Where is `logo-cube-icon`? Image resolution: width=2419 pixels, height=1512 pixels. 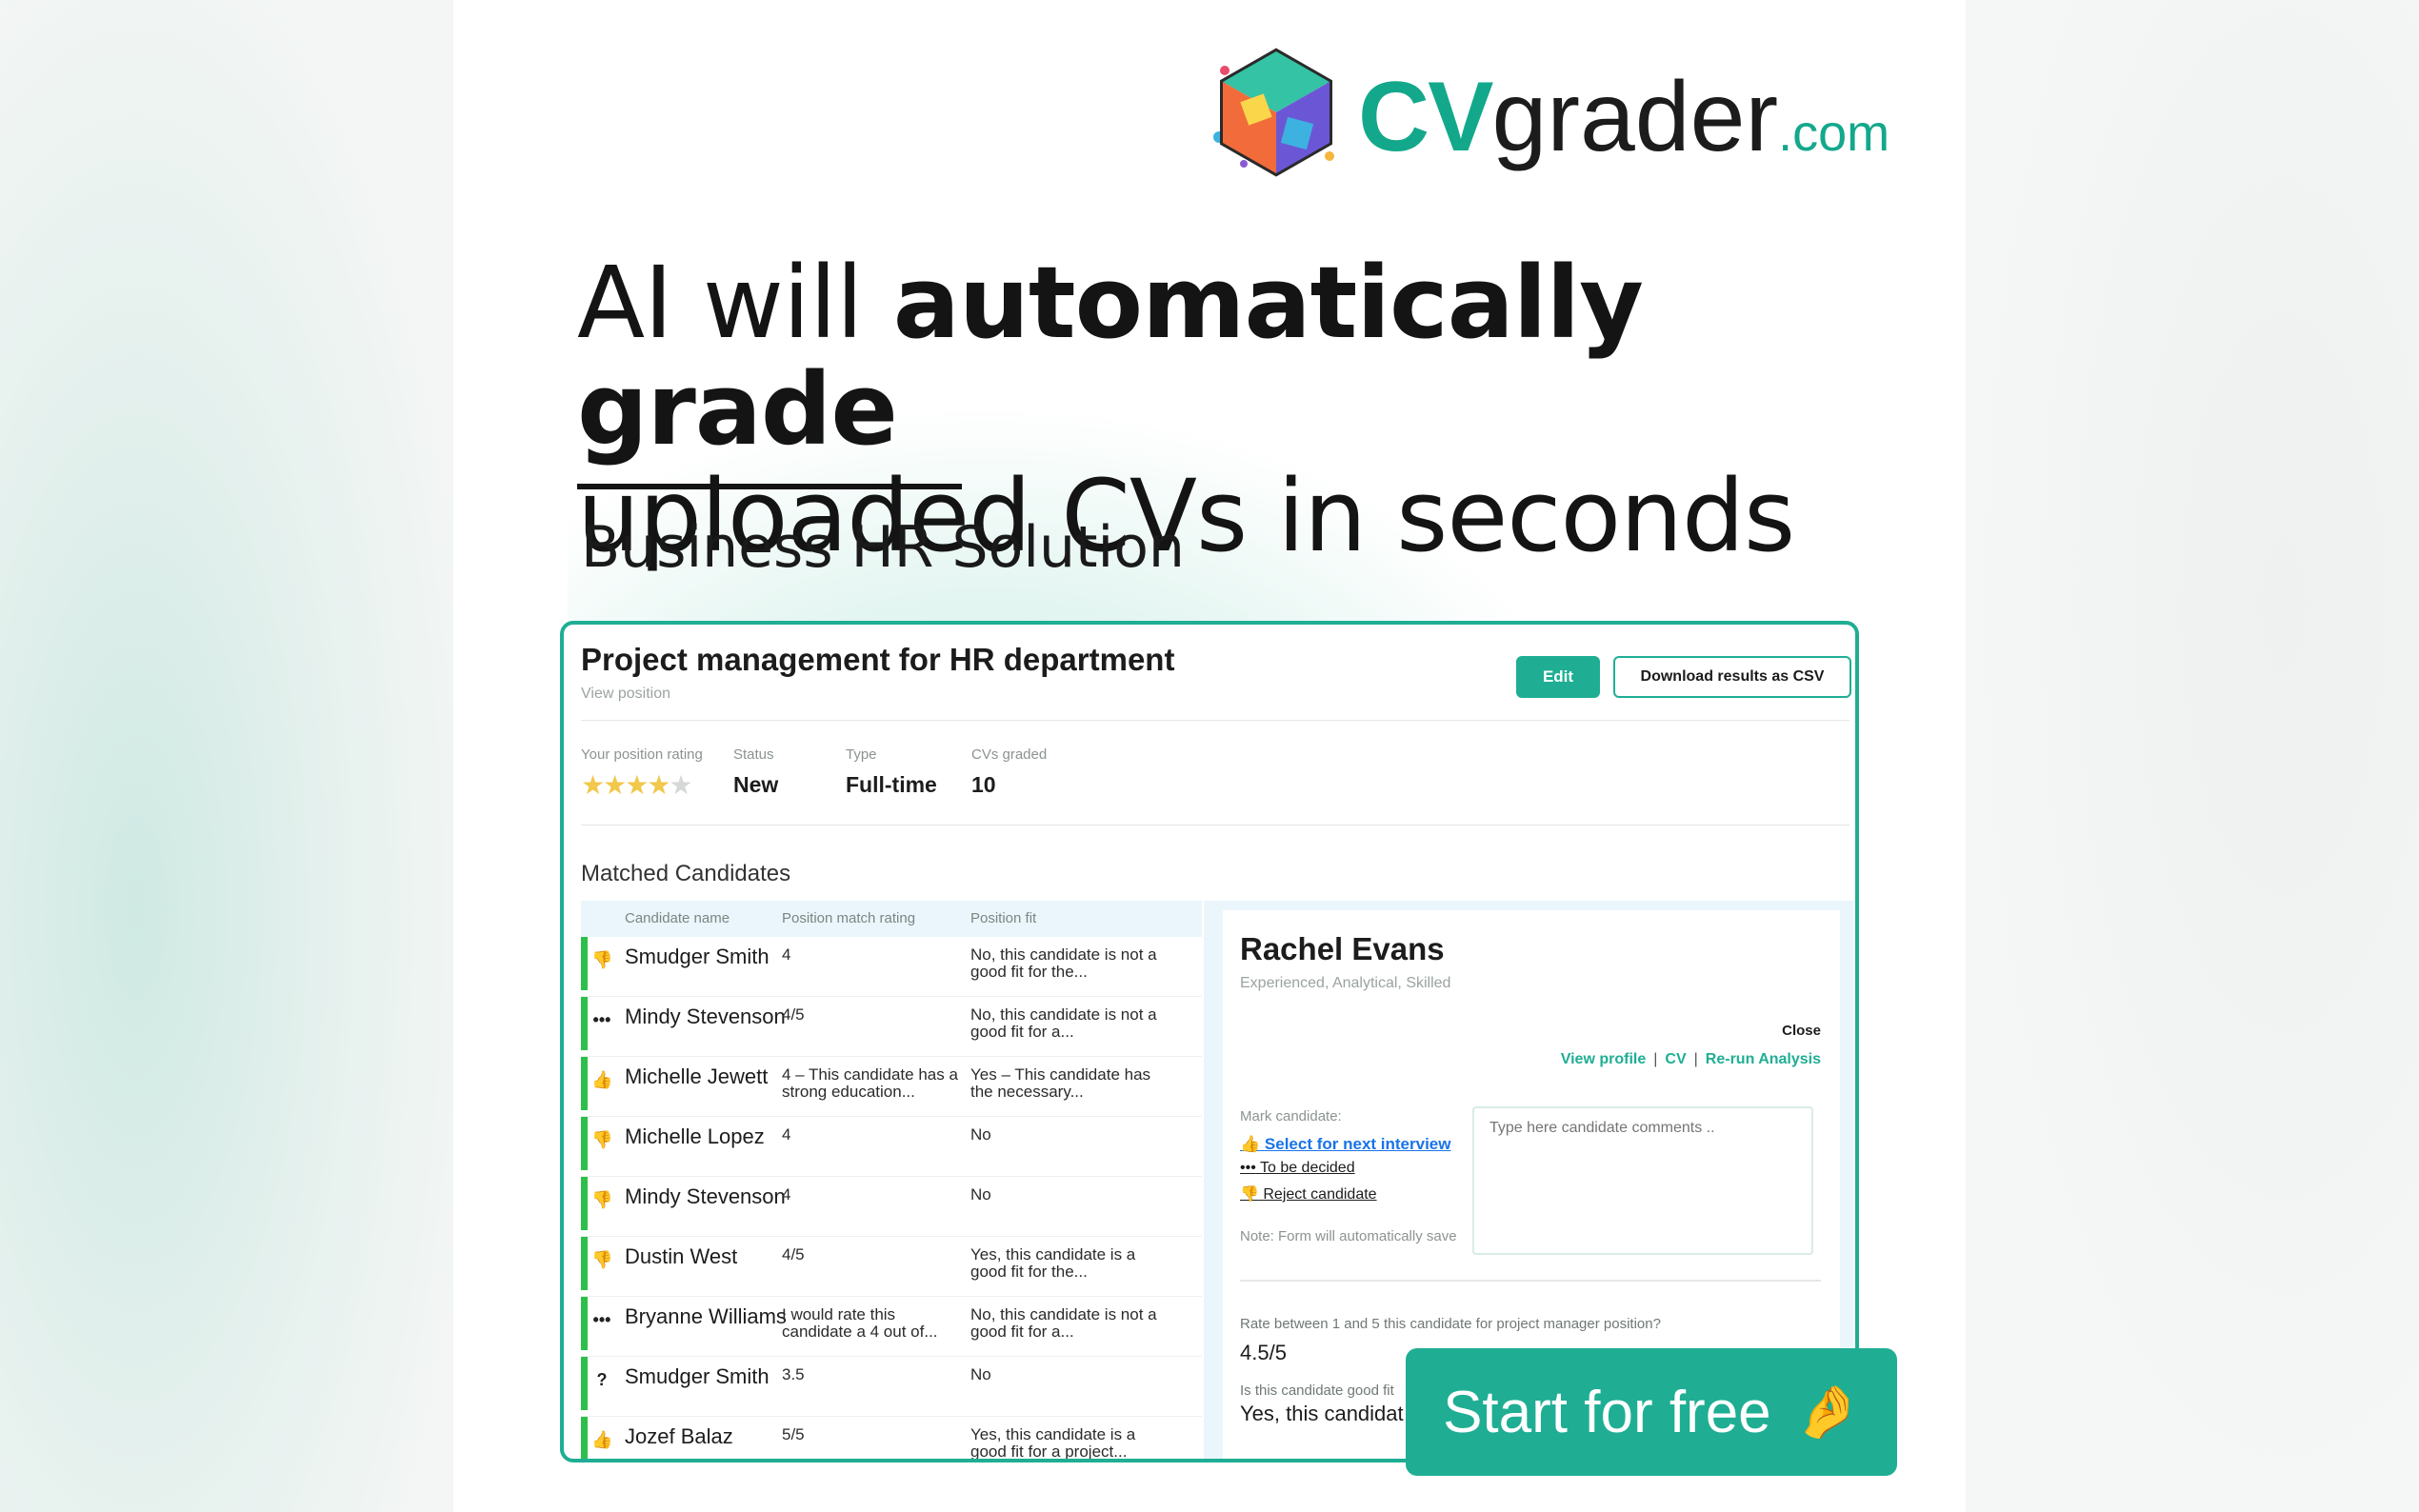 logo-cube-icon is located at coordinates (1273, 112).